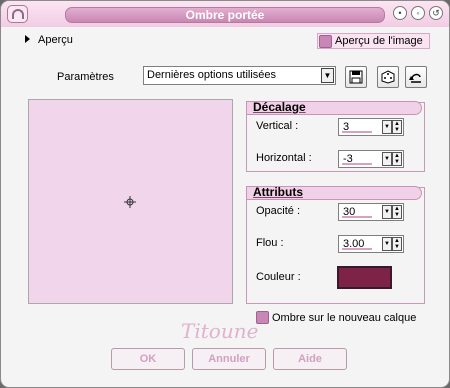 The image size is (450, 388). Describe the element at coordinates (284, 158) in the screenshot. I see `horizontal-label: Horizontal :` at that location.